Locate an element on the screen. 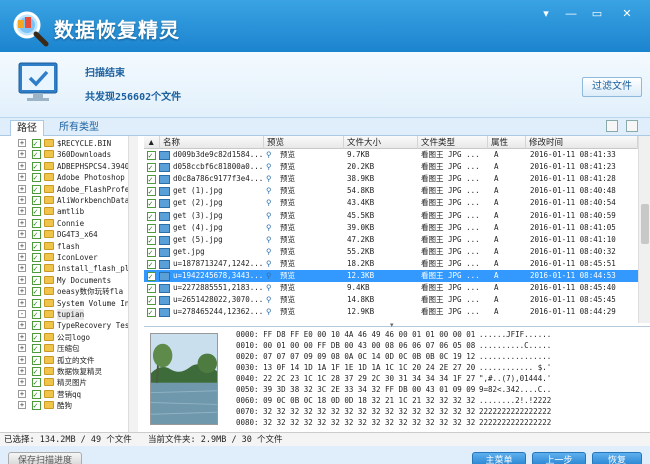 The width and height of the screenshot is (650, 464). menu-dropdown-icon: ▾ is located at coordinates (546, 14).